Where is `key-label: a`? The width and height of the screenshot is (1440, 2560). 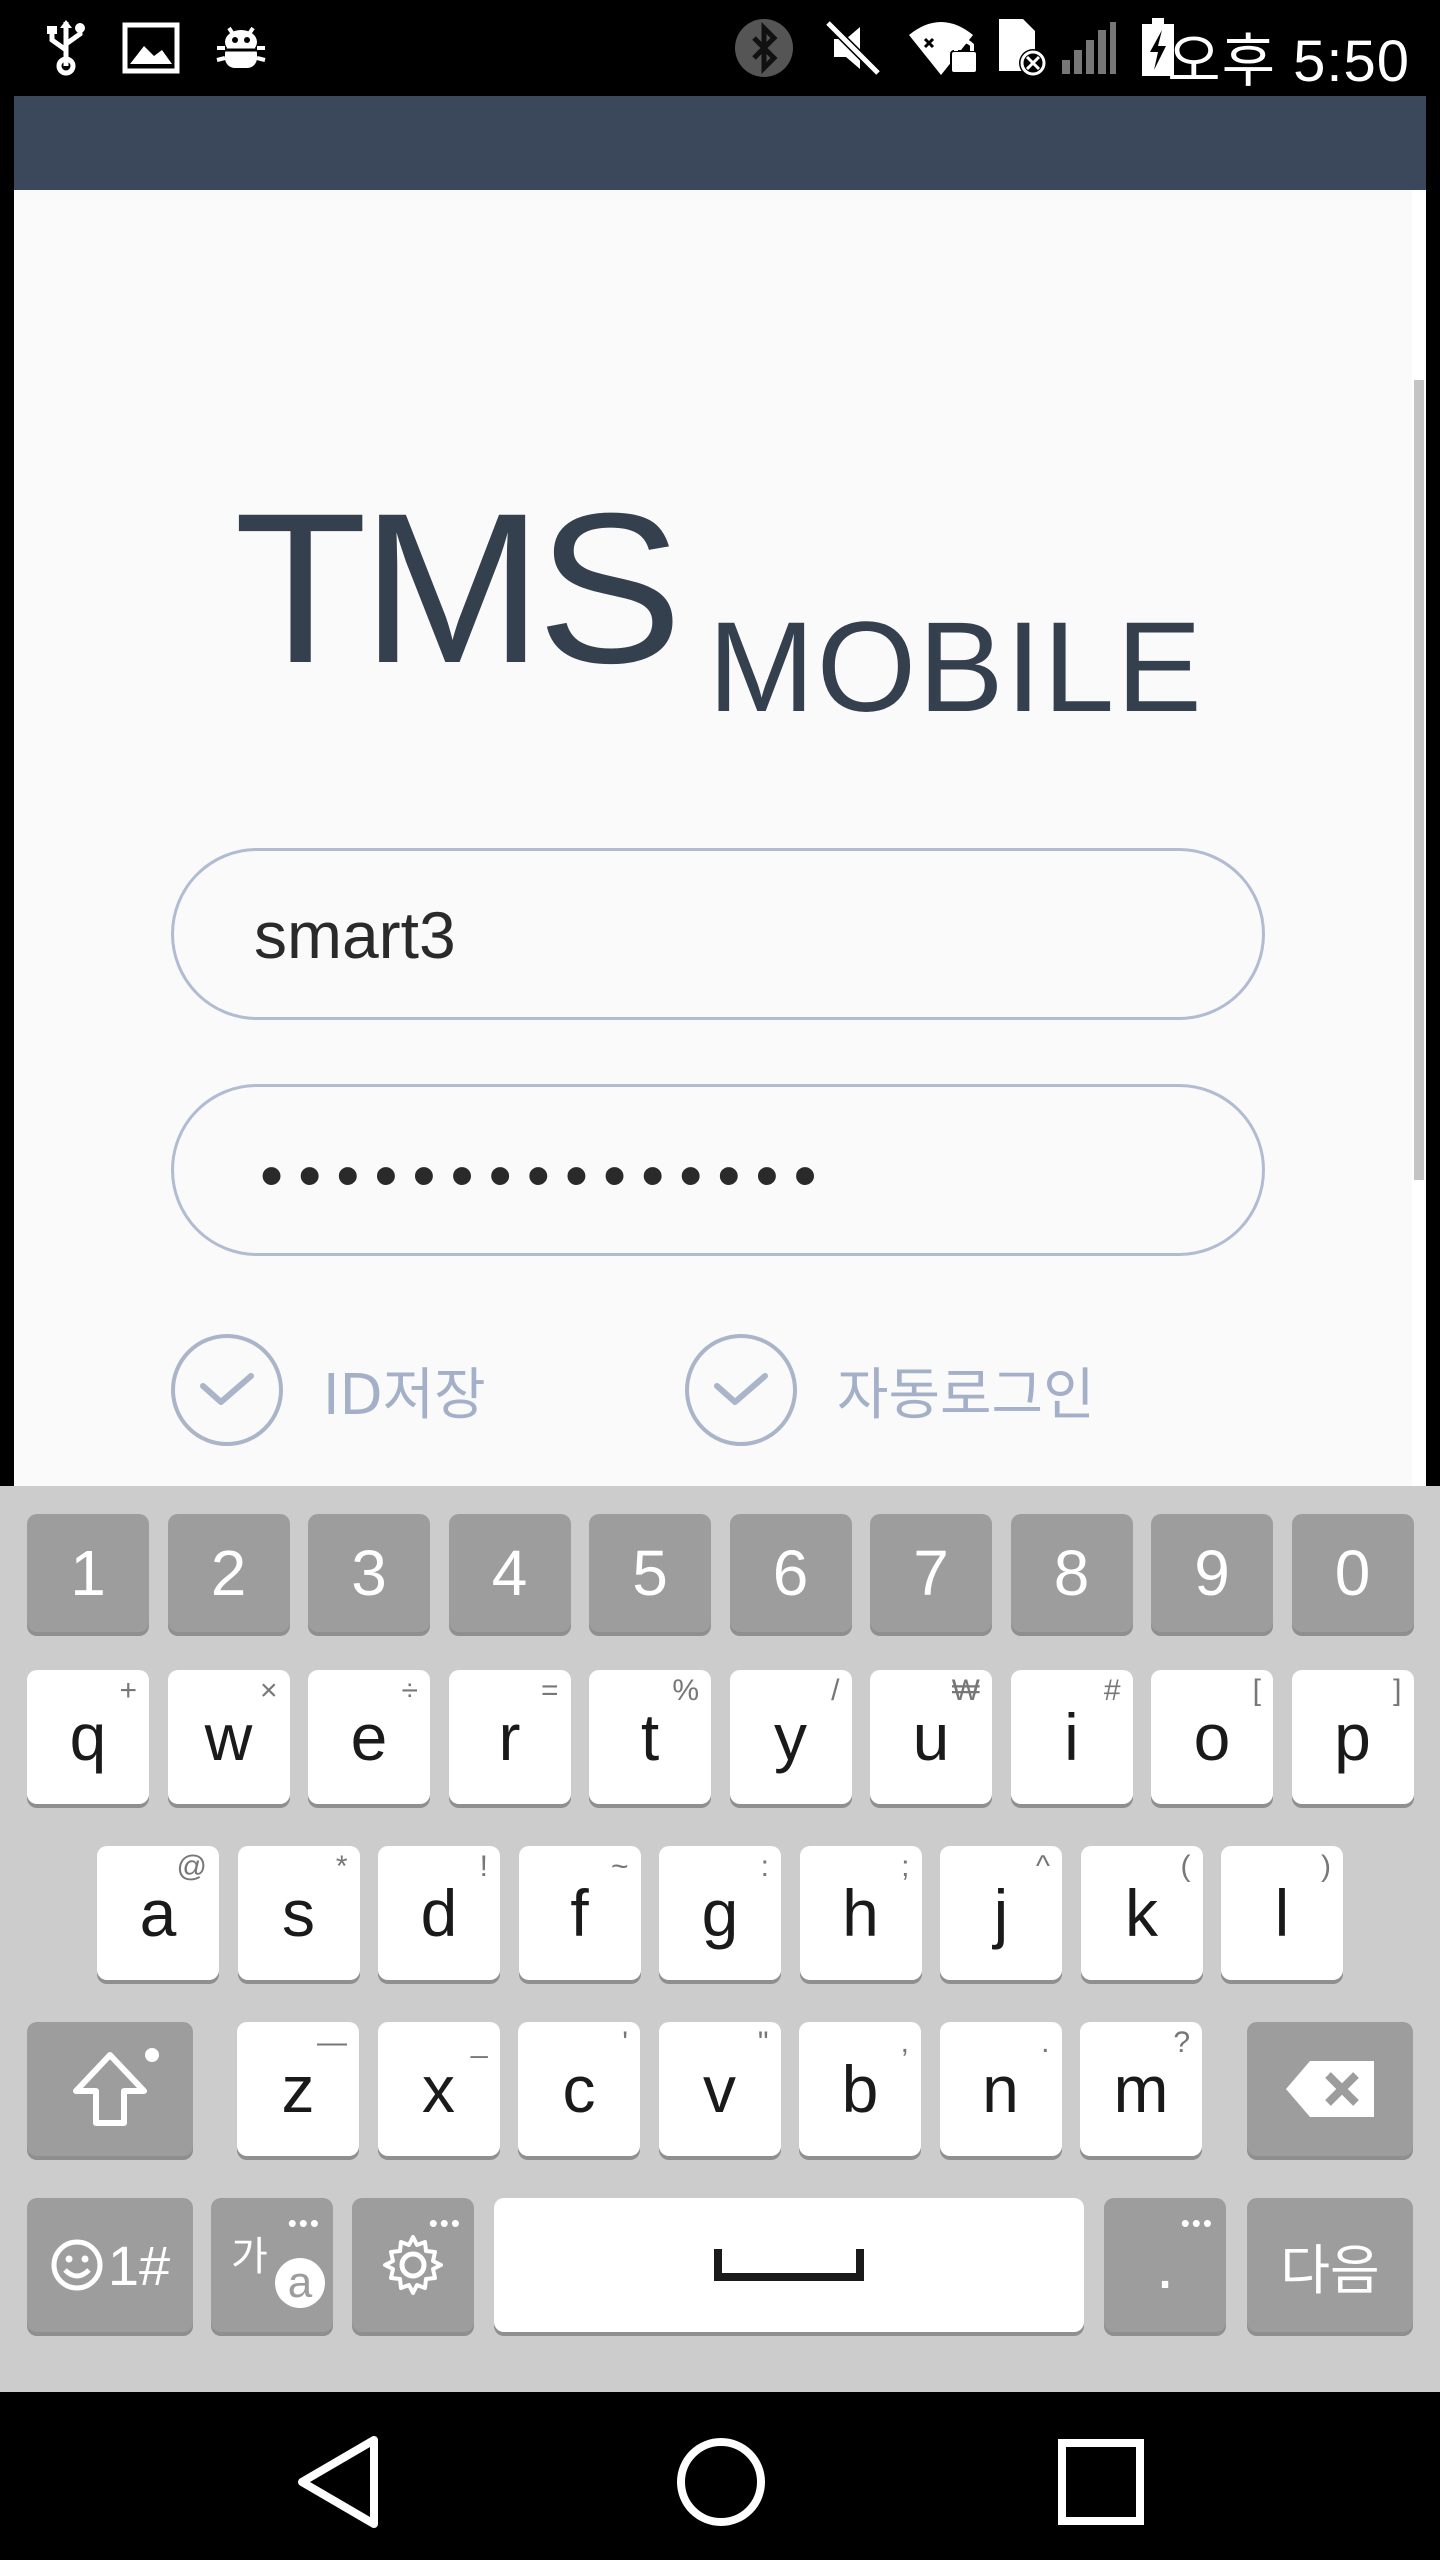
key-label: a is located at coordinates (158, 1913).